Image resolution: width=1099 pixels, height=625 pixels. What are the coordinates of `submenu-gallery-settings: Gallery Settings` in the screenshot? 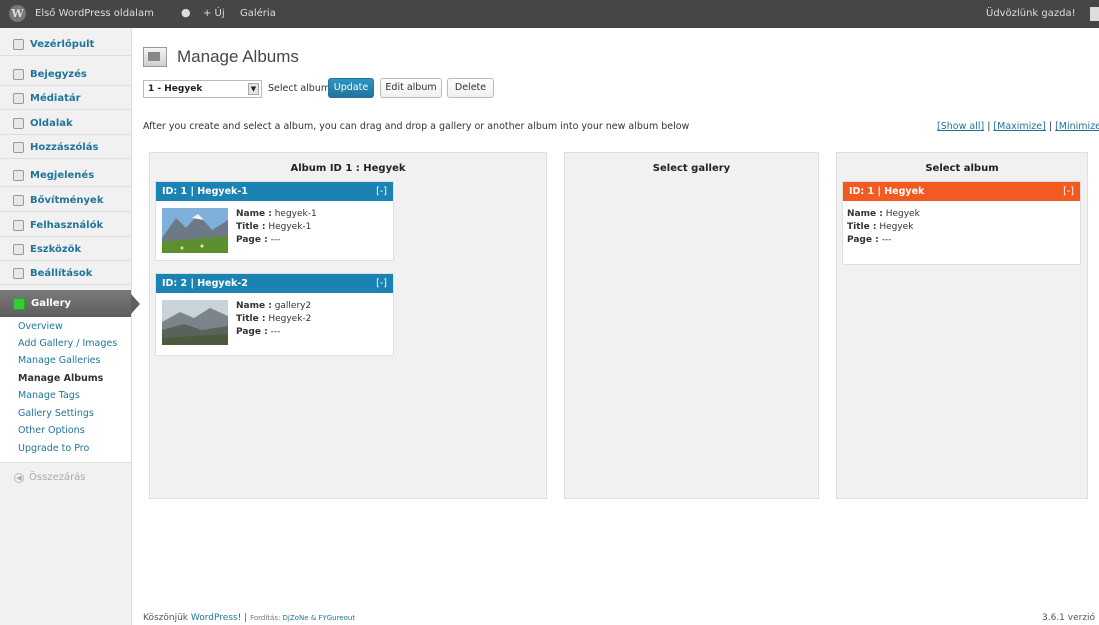 It's located at (56, 413).